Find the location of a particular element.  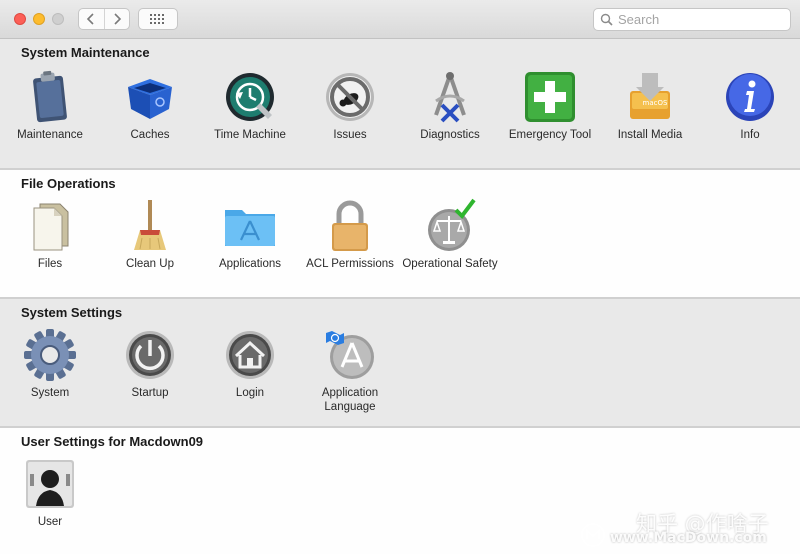

navigation-buttons is located at coordinates (104, 19).